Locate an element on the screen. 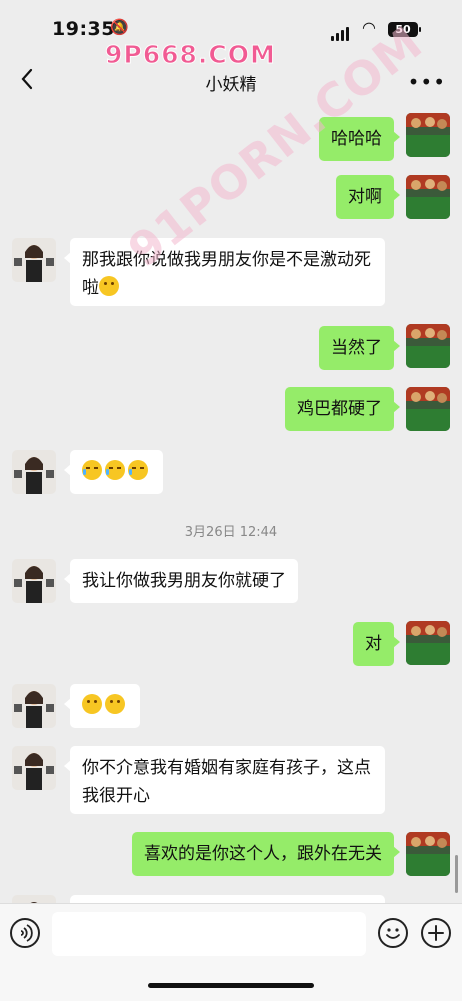  message-bubble-me: 鸡巴都硬了 is located at coordinates (342, 409).